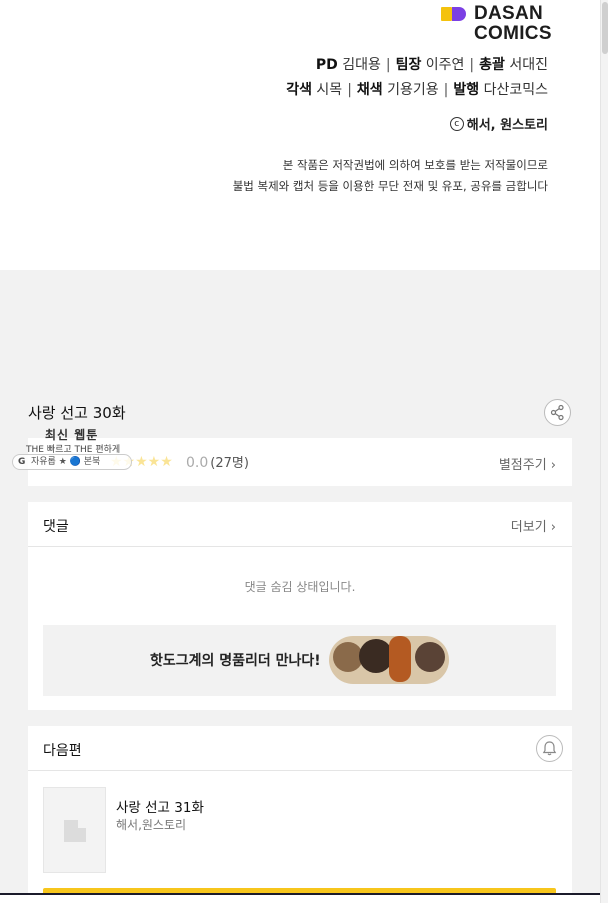 Image resolution: width=608 pixels, height=903 pixels. I want to click on next-episode-thumbnail, so click(74, 830).